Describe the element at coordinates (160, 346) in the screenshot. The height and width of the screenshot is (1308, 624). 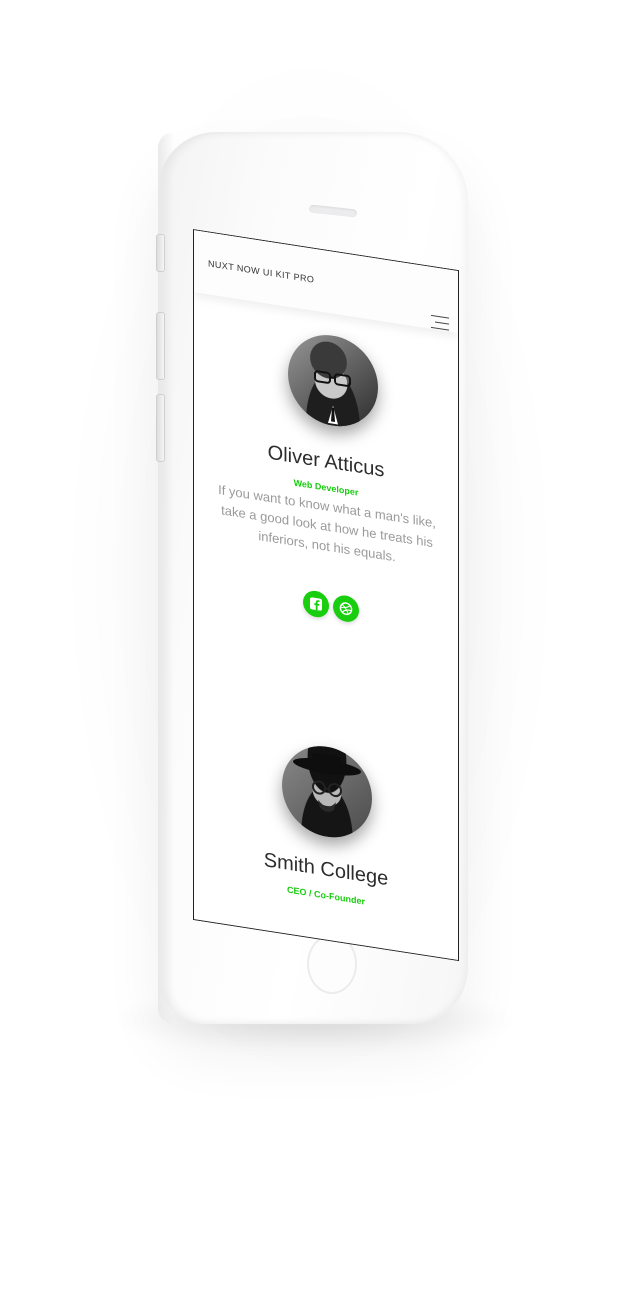
I see `volume-up-button` at that location.